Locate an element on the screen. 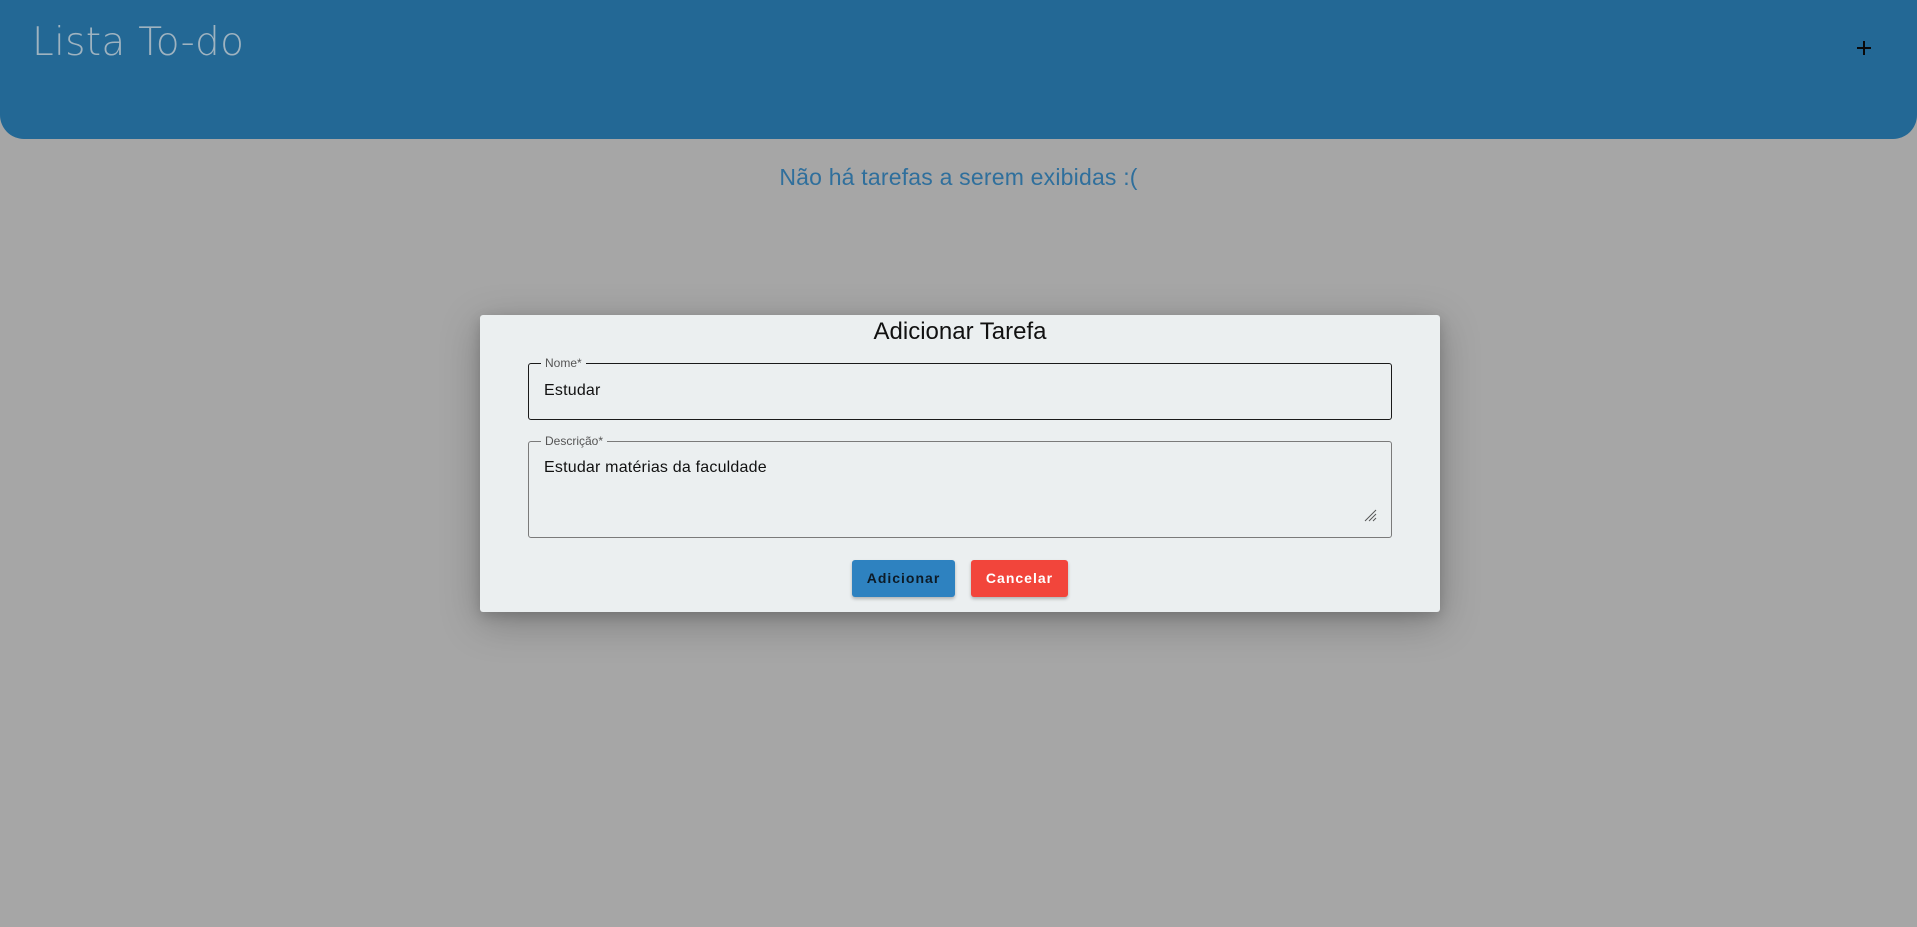  cancel-button: Cancelar is located at coordinates (1019, 578).